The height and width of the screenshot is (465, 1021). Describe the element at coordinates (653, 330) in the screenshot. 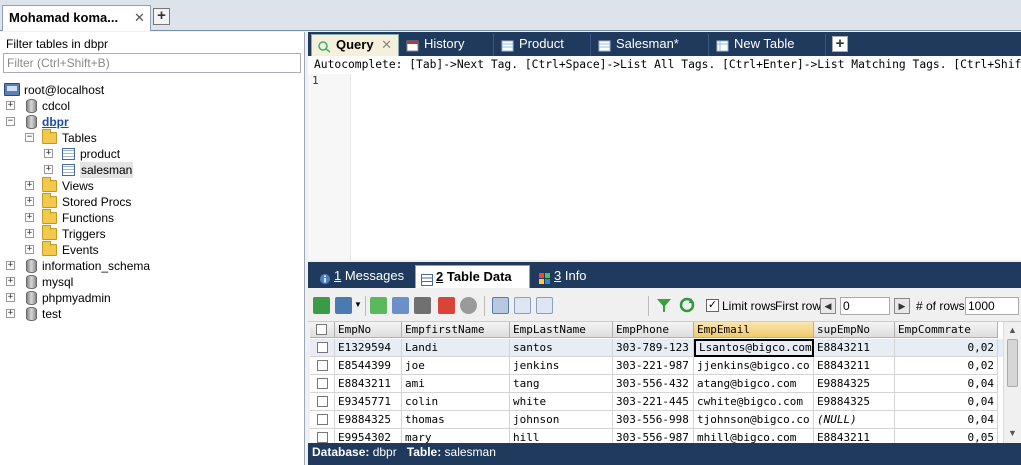

I see `column-header: EmpPhone` at that location.